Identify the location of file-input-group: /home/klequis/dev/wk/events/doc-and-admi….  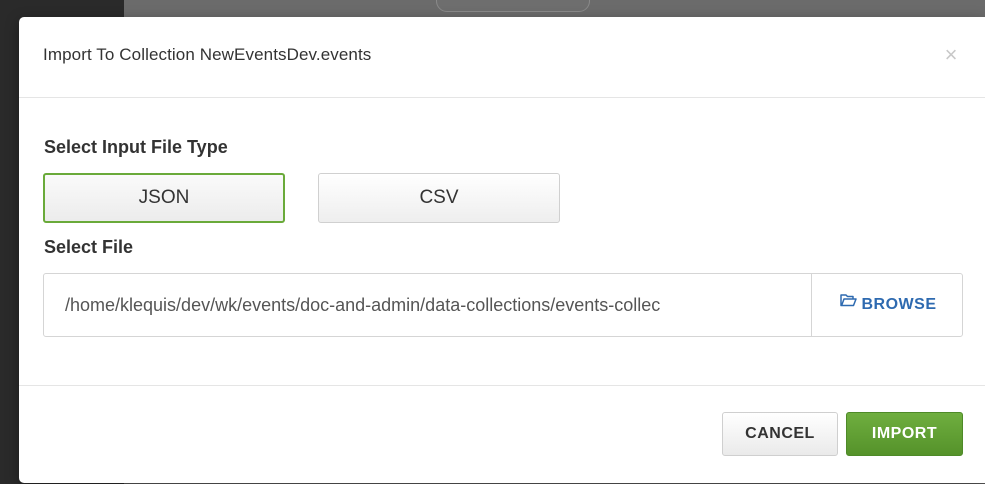
(503, 305).